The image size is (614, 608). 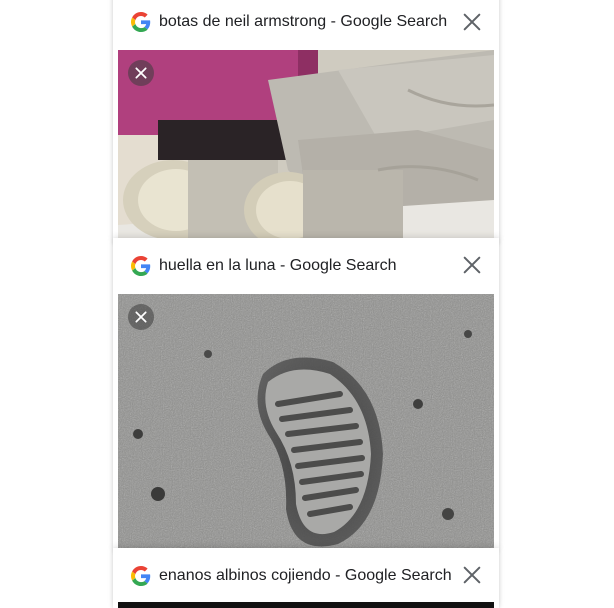 I want to click on tab-title: enanos albinos cojiendo - Google Search, so click(x=305, y=575).